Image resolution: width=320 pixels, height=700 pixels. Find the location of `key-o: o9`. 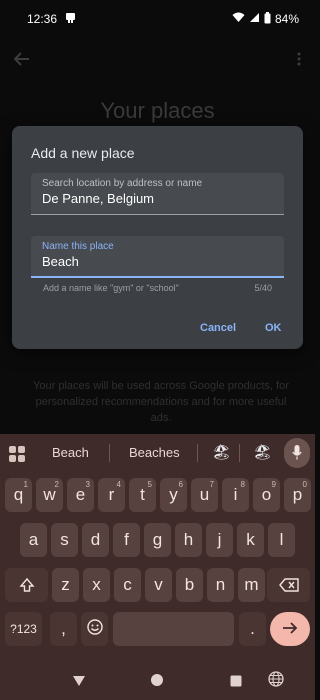

key-o: o9 is located at coordinates (266, 495).